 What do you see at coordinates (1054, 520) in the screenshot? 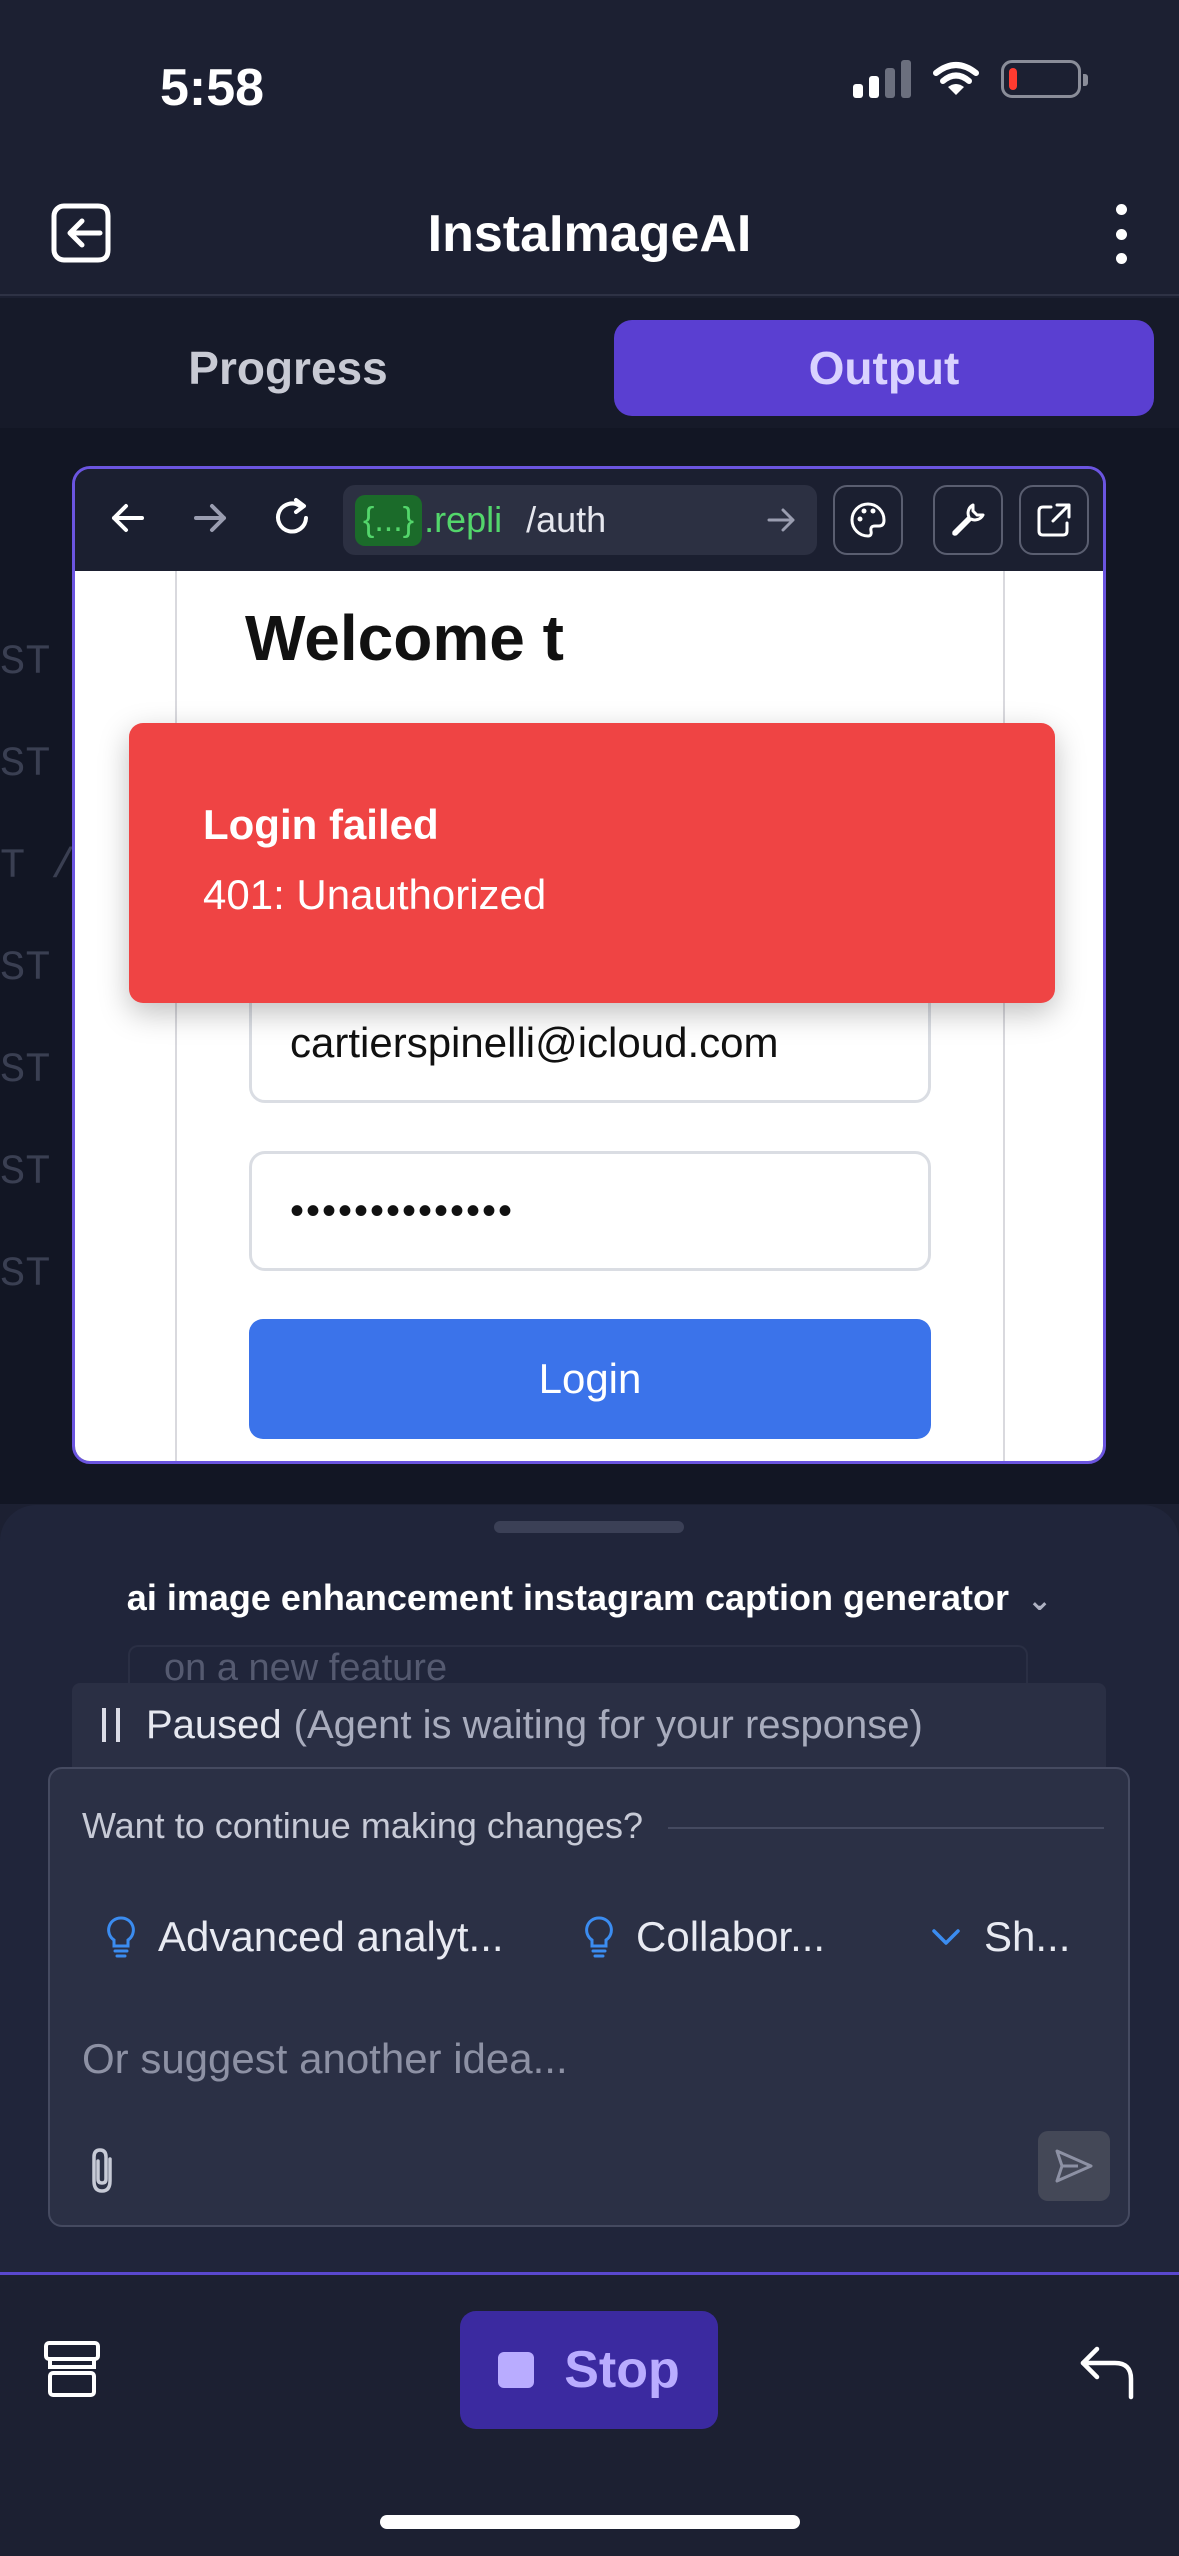
I see `external-link-icon` at bounding box center [1054, 520].